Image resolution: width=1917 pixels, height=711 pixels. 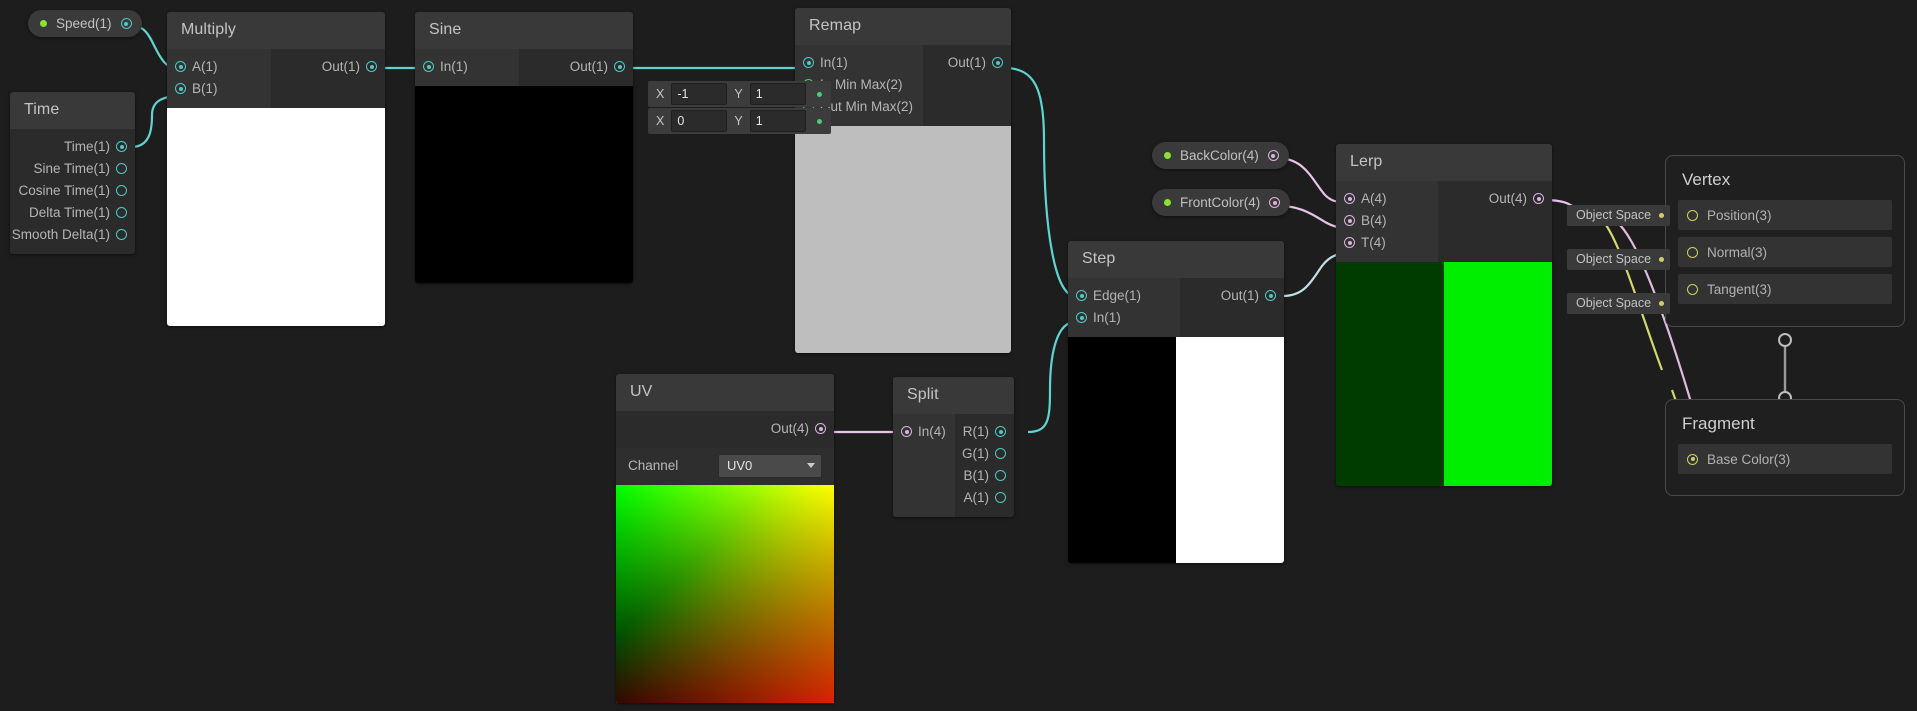 I want to click on output-port-row: Cosine Time(1), so click(x=72, y=191).